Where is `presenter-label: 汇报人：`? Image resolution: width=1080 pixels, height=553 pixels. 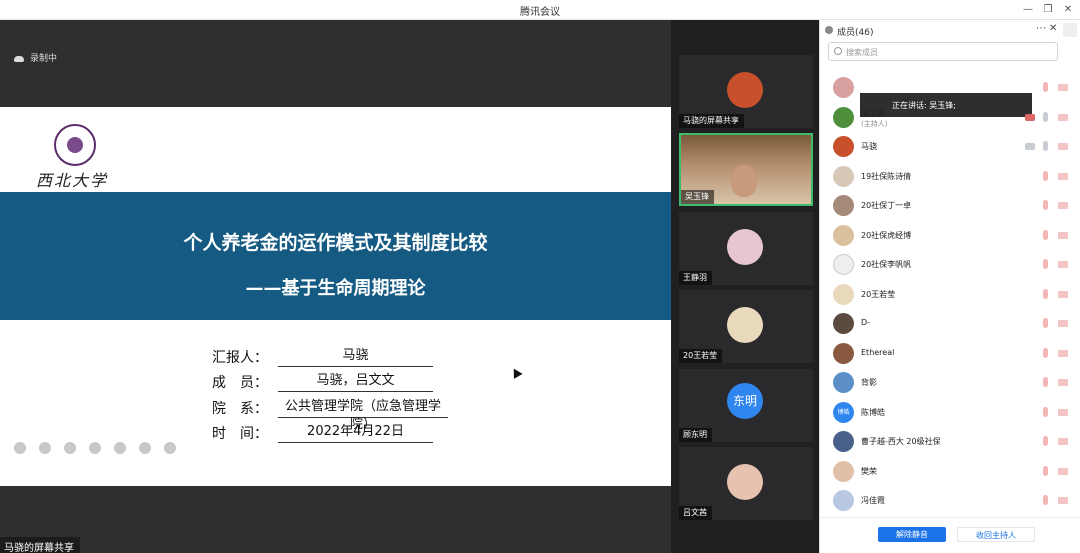
presenter-label: 汇报人： is located at coordinates (240, 358).